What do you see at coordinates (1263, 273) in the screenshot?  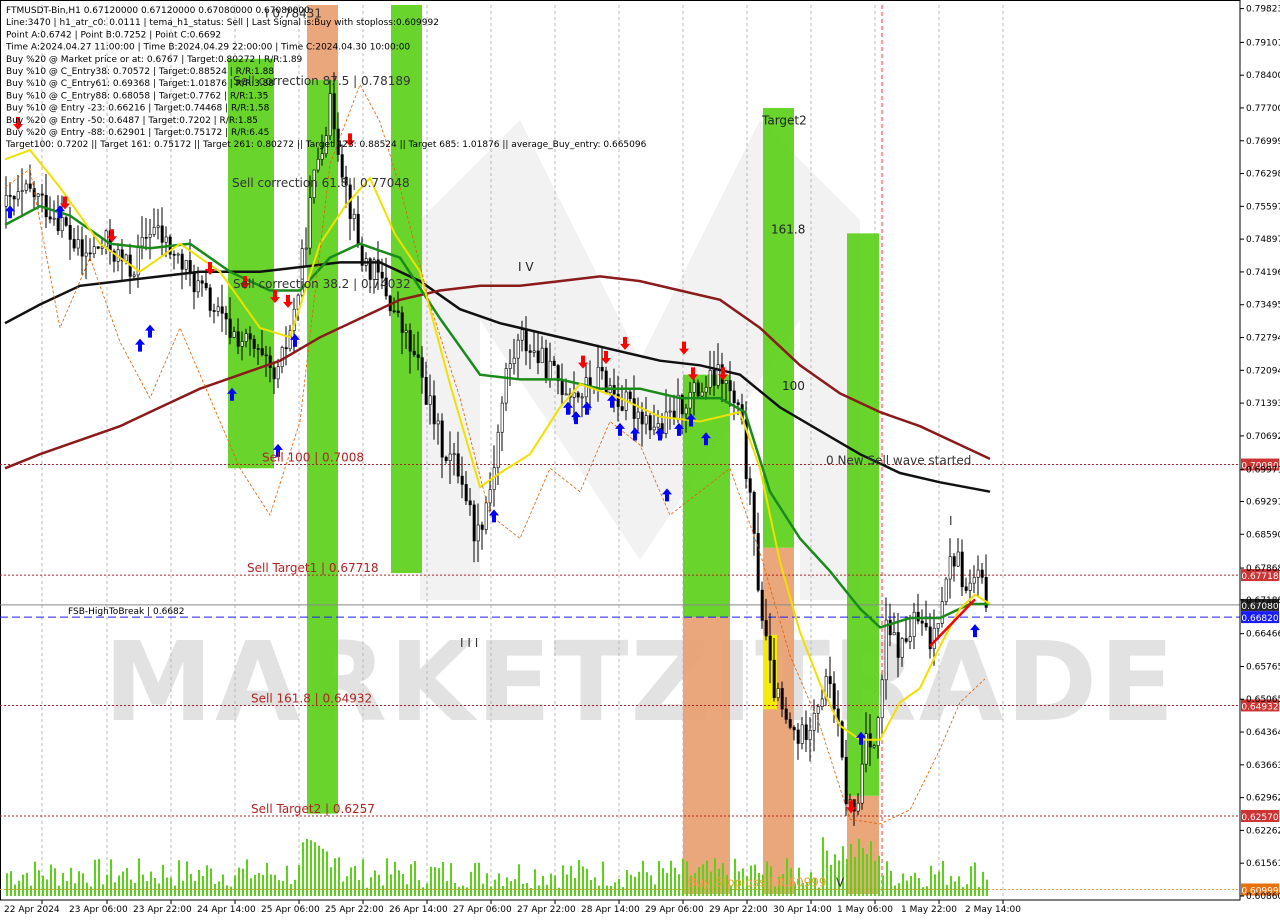 I see `price-tick-label: 0.74196` at bounding box center [1263, 273].